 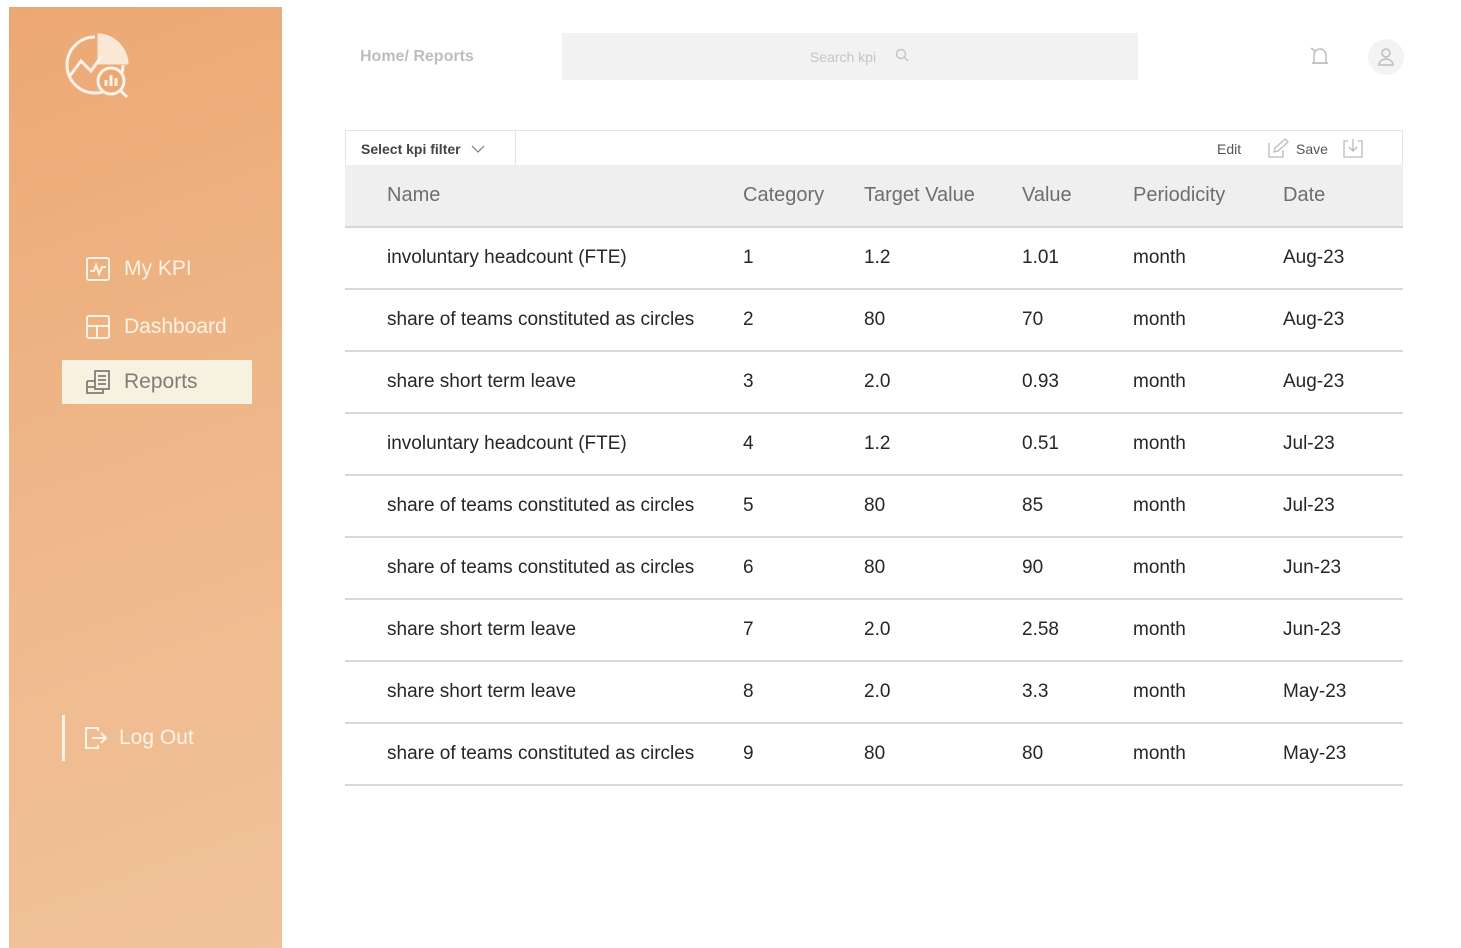 What do you see at coordinates (1040, 257) in the screenshot?
I see `cell-value: 1.01` at bounding box center [1040, 257].